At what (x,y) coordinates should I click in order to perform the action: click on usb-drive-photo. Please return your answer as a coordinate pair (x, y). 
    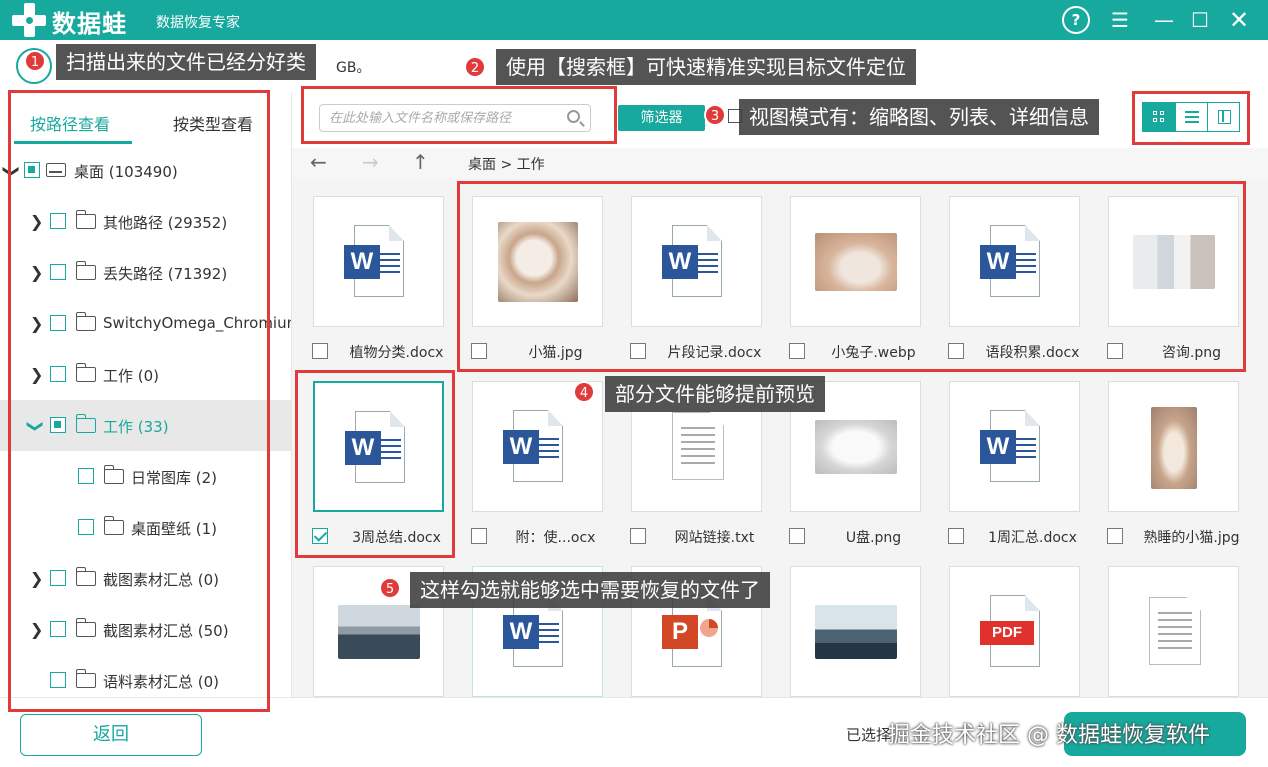
    Looking at the image, I should click on (856, 447).